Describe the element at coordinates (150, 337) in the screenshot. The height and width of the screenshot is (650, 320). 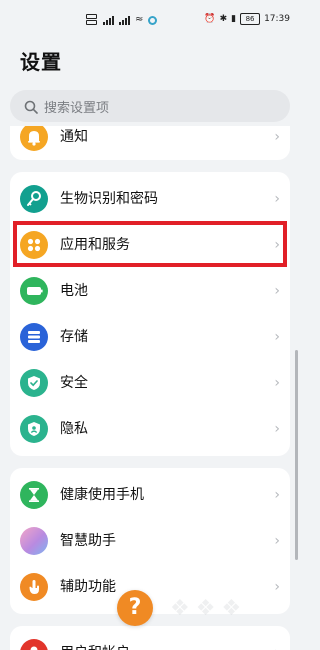
I see `settings-item-storage: 存储 ›` at that location.